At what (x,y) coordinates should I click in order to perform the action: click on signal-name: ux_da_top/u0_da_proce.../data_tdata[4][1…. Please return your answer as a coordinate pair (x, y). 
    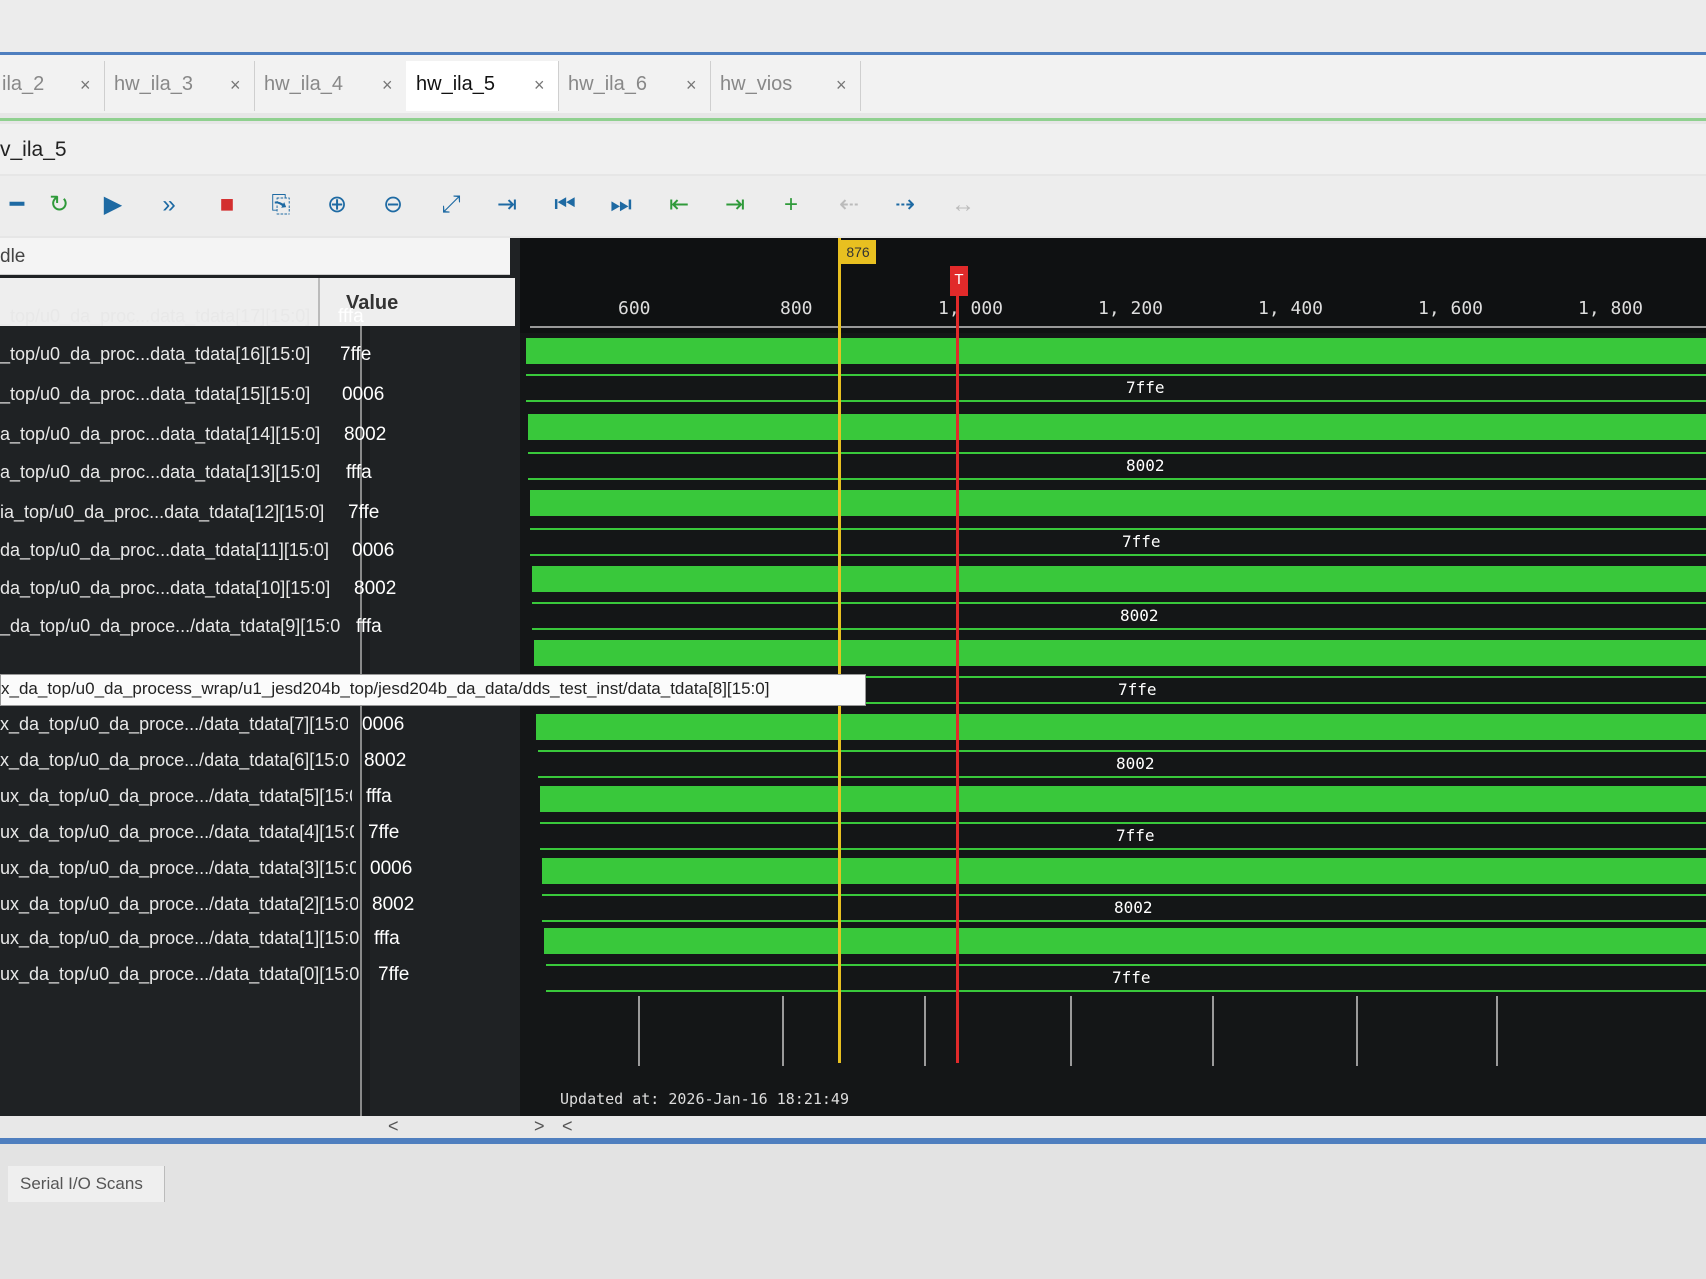
    Looking at the image, I should click on (177, 832).